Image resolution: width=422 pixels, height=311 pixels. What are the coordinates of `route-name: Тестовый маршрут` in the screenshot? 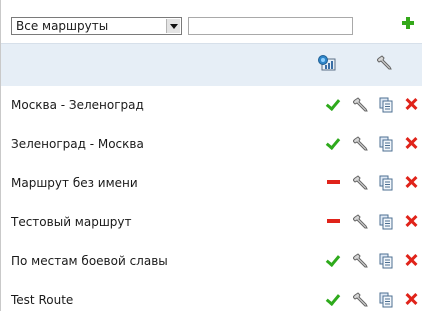 It's located at (71, 222).